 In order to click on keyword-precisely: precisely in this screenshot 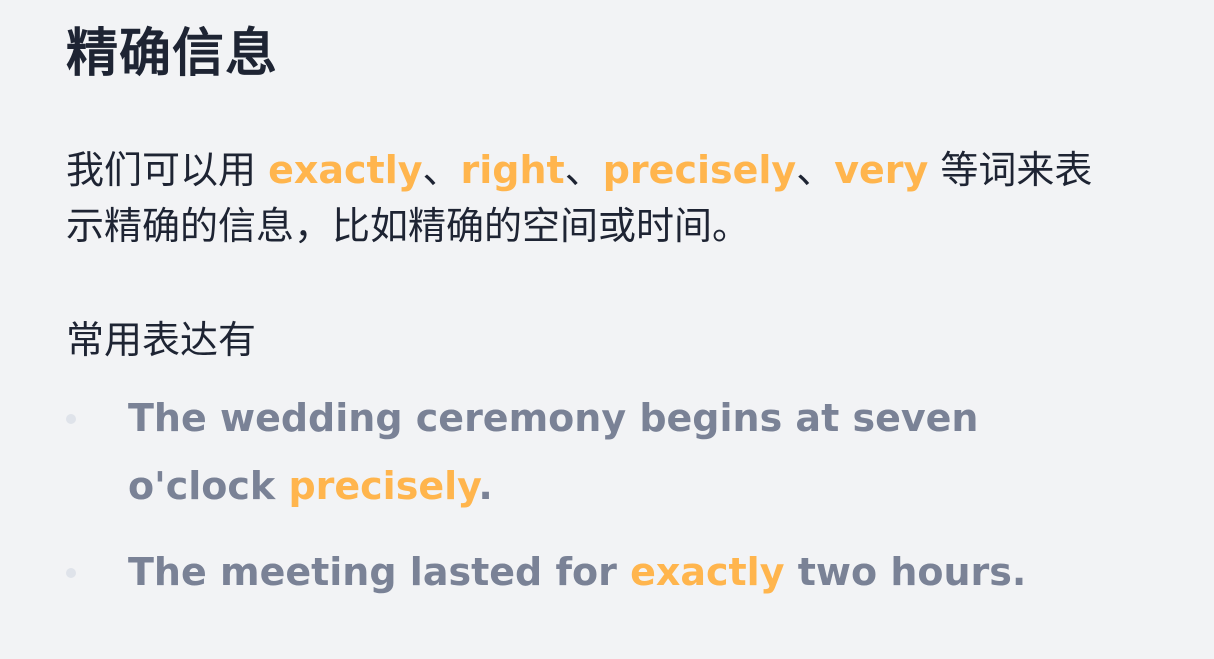, I will do `click(699, 170)`.